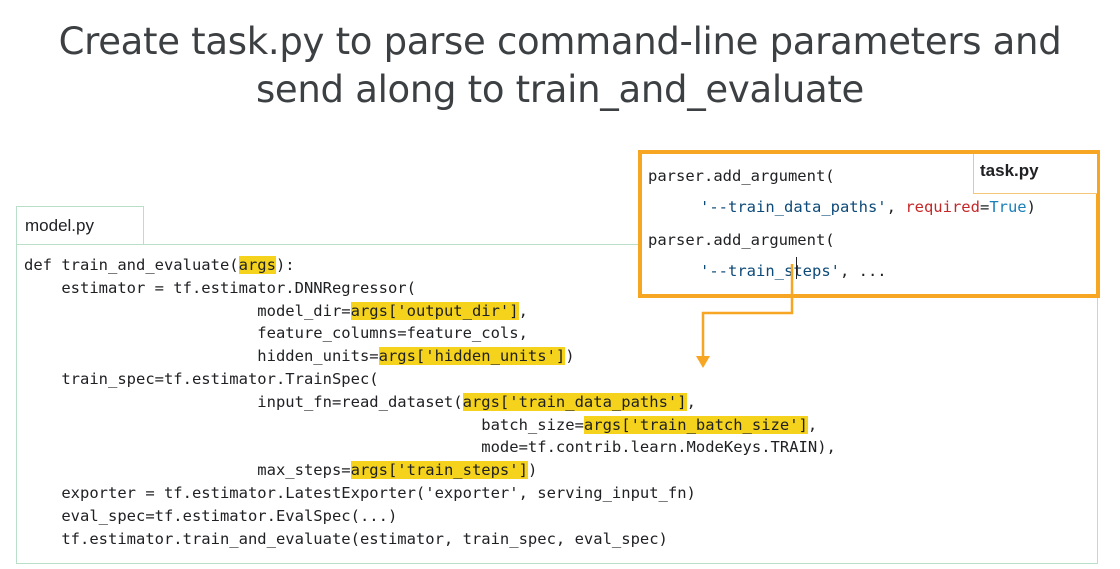  Describe the element at coordinates (703, 362) in the screenshot. I see `connector-arrow-head` at that location.